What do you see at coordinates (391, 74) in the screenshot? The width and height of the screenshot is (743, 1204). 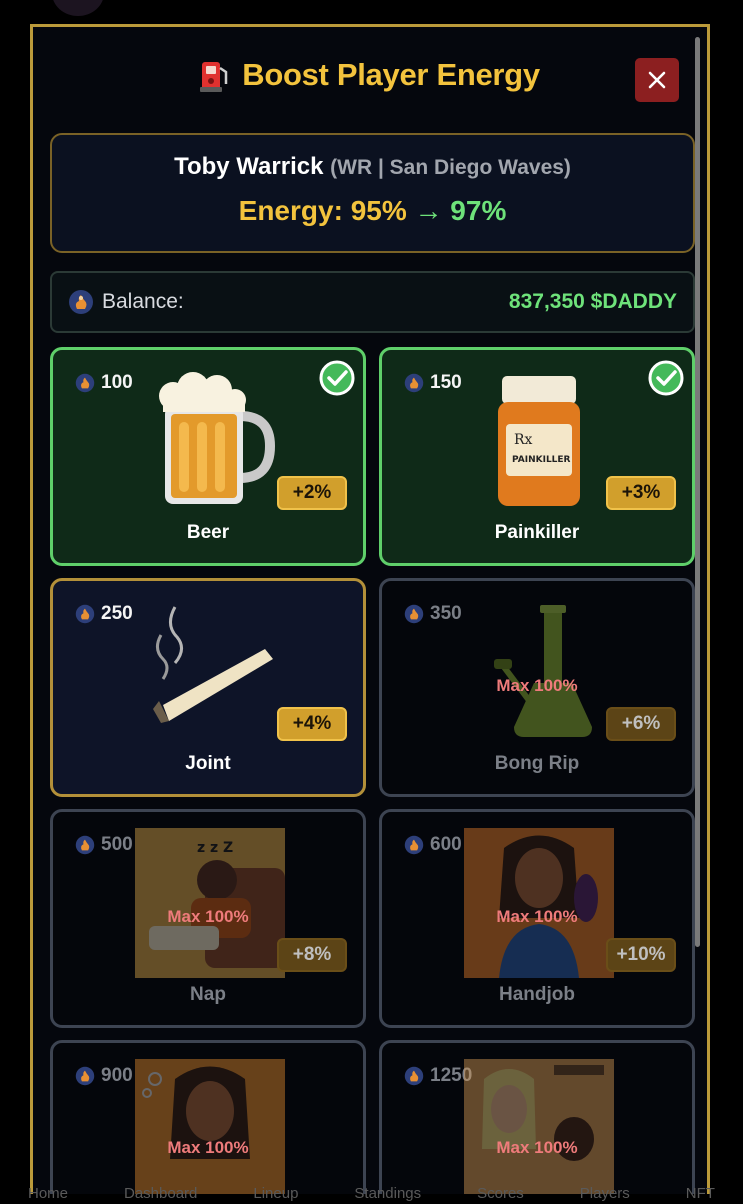 I see `modal-title: Boost Player Energy` at bounding box center [391, 74].